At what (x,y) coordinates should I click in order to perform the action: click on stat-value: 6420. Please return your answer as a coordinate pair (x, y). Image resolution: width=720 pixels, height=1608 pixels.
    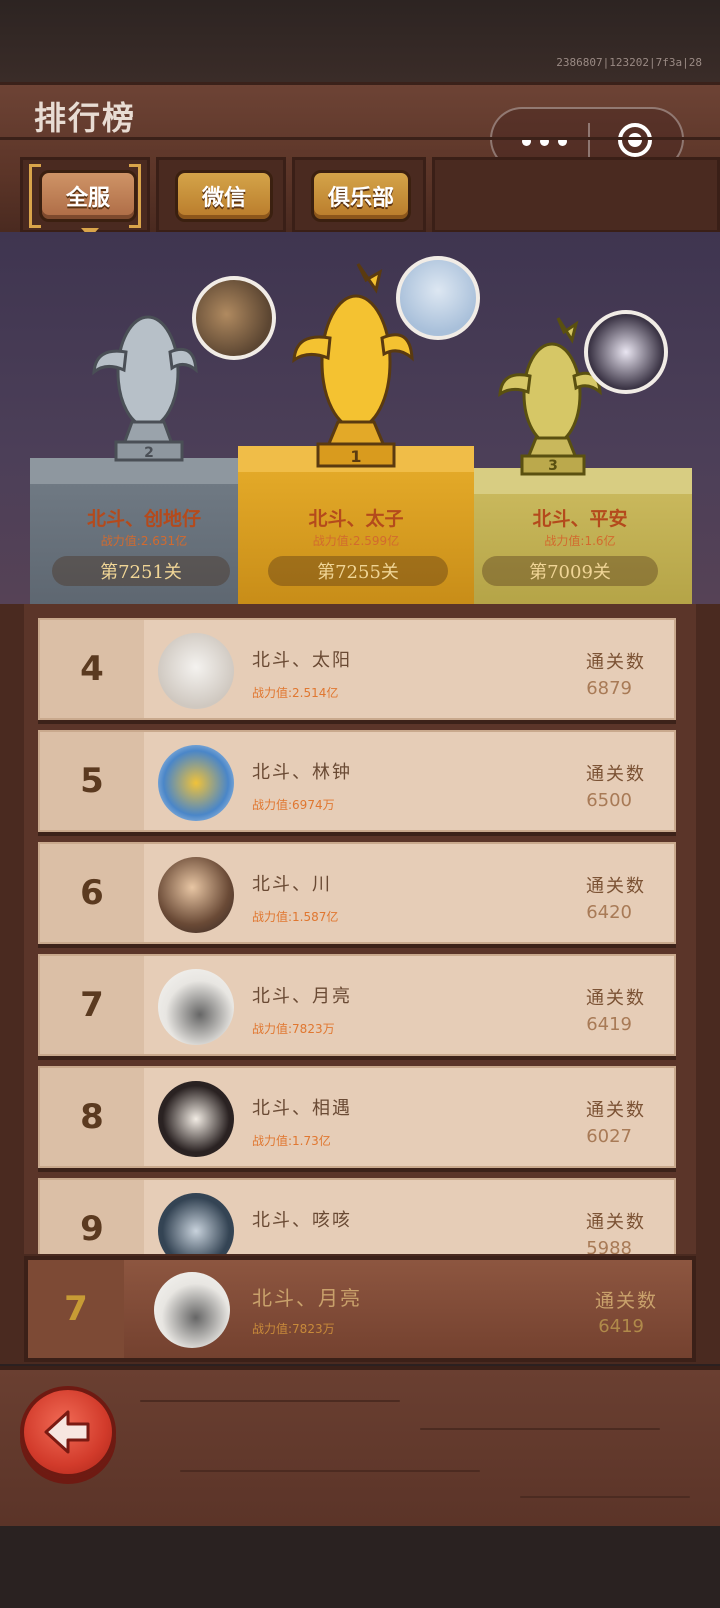
    Looking at the image, I should click on (609, 912).